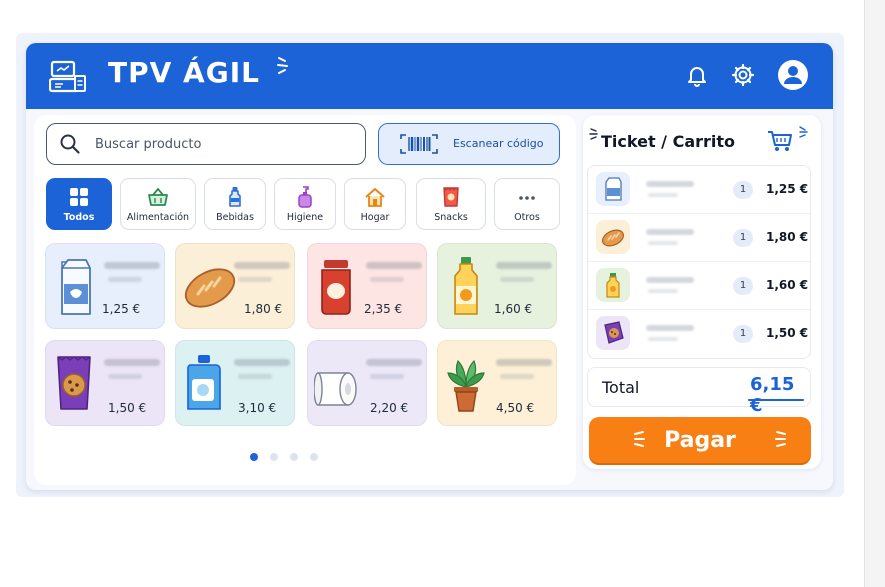 This screenshot has width=885, height=587. I want to click on bell-icon, so click(697, 75).